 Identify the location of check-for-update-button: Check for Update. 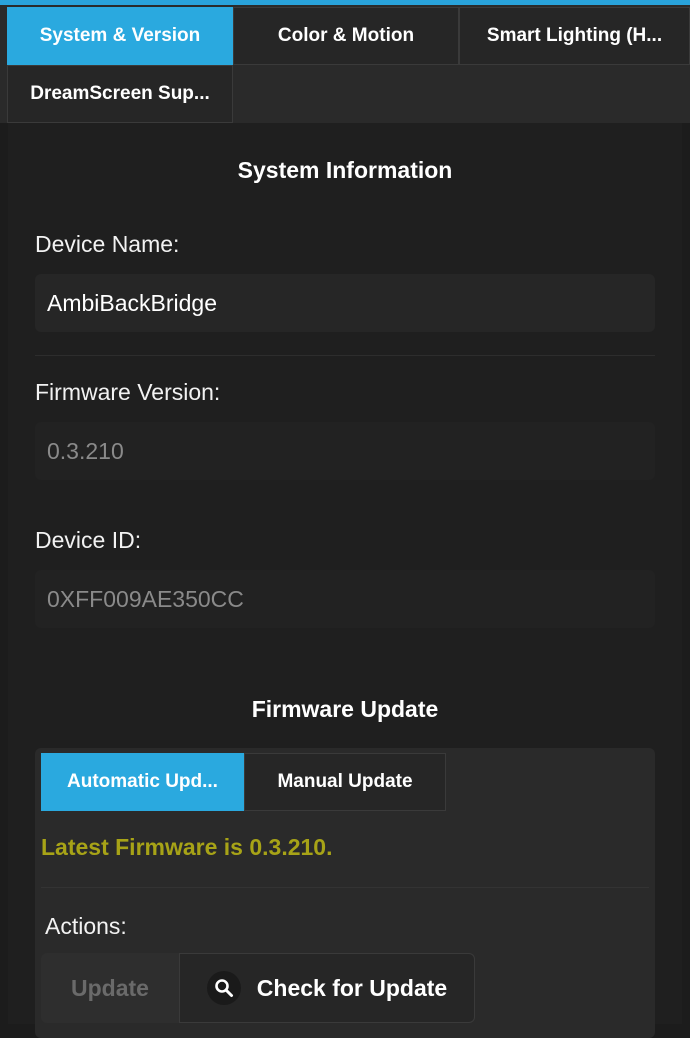
(327, 988).